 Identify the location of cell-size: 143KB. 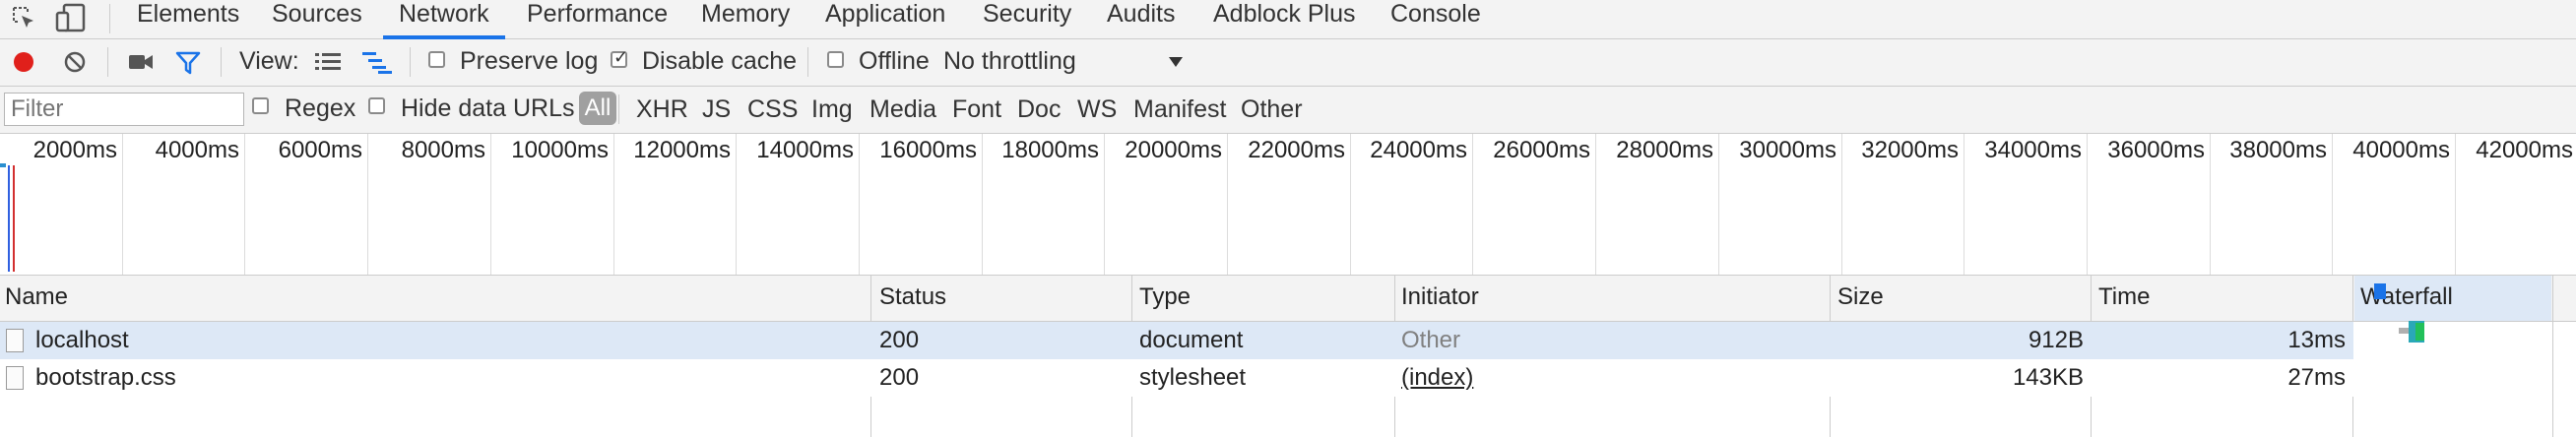
(2048, 378).